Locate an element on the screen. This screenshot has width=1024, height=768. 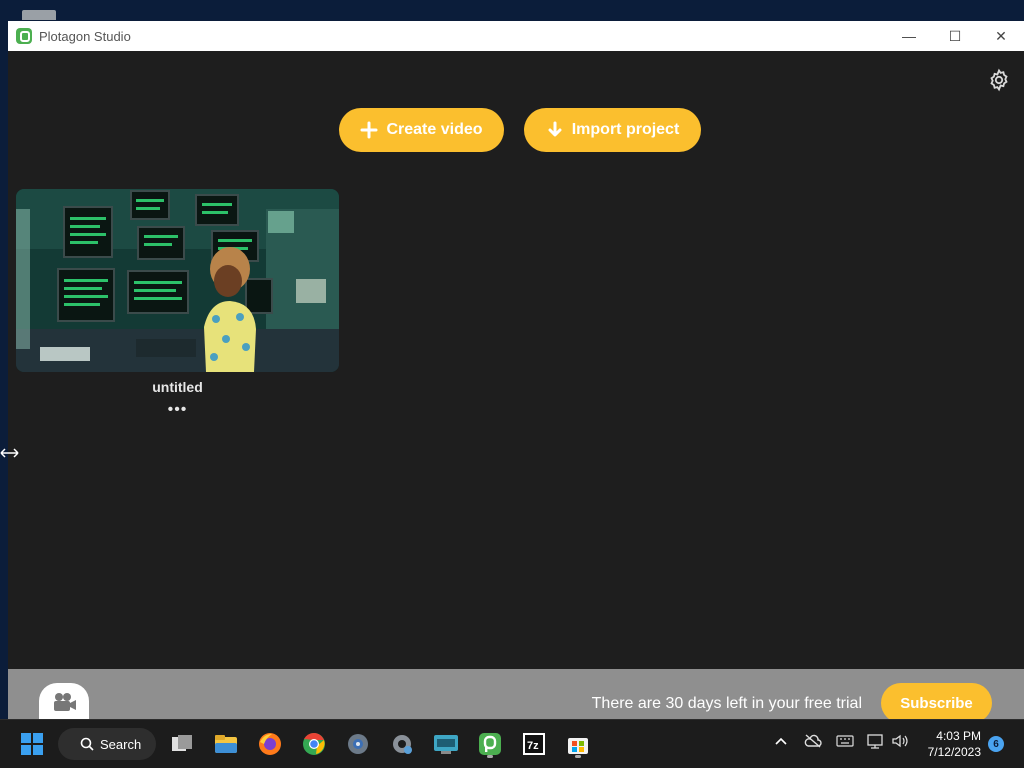
create-video-button: Create video is located at coordinates (421, 130).